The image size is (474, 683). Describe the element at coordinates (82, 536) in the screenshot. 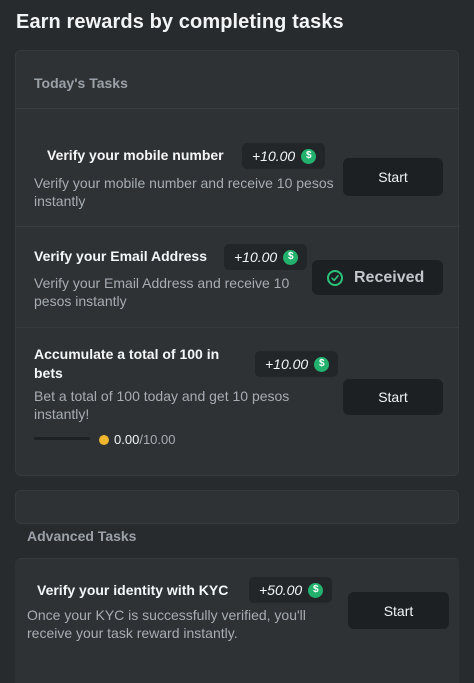

I see `advanced-tasks-header: Advanced Tasks` at that location.